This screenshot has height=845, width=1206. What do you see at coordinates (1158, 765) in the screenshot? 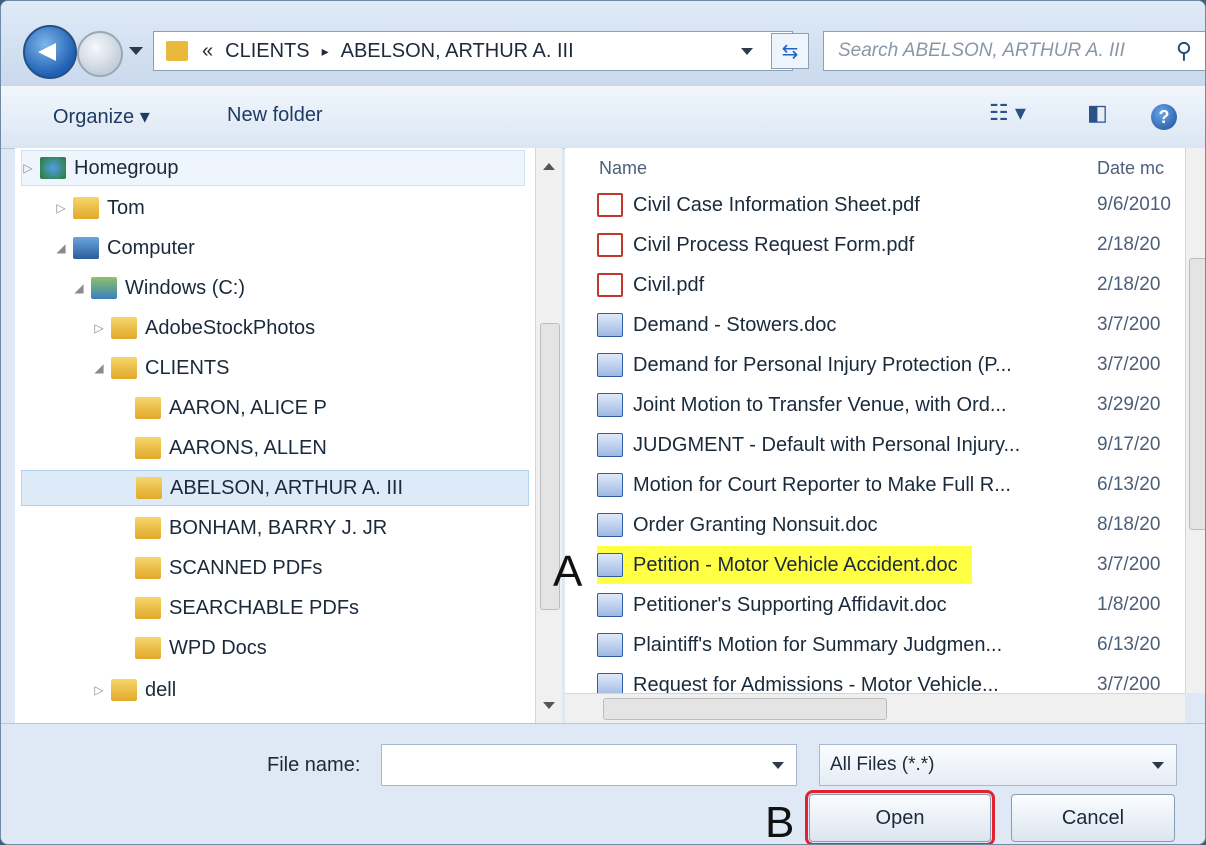
I see `chevron-down-icon` at bounding box center [1158, 765].